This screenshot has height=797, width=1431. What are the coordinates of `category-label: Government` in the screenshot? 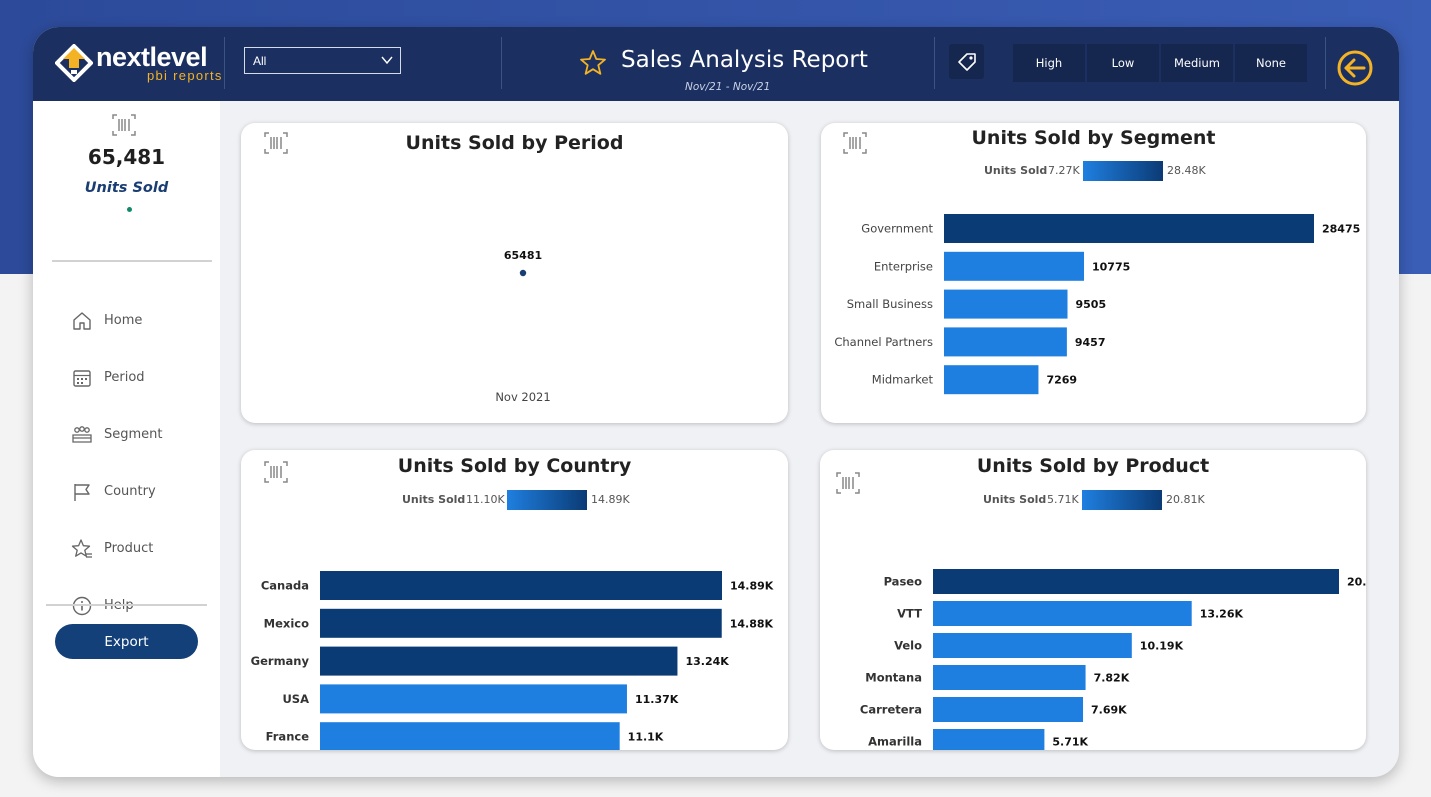 It's located at (897, 229).